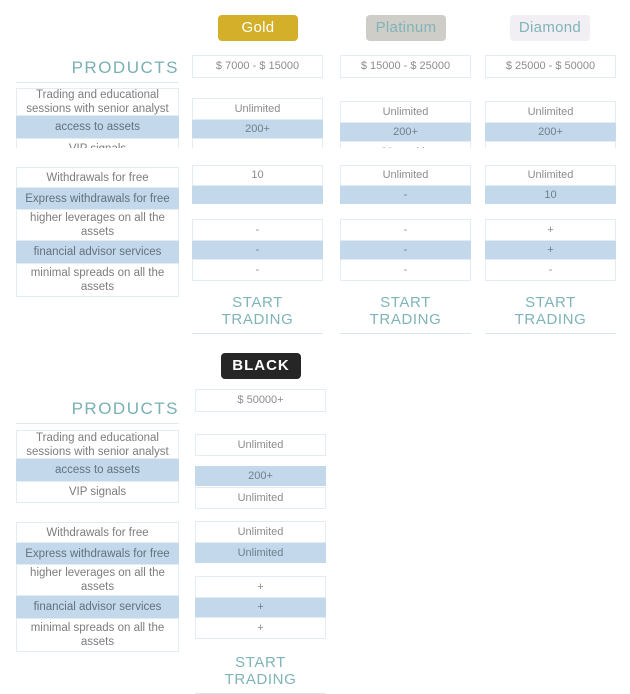 Image resolution: width=630 pixels, height=694 pixels. Describe the element at coordinates (405, 313) in the screenshot. I see `start-trading-button-platinum: START TRADING` at that location.